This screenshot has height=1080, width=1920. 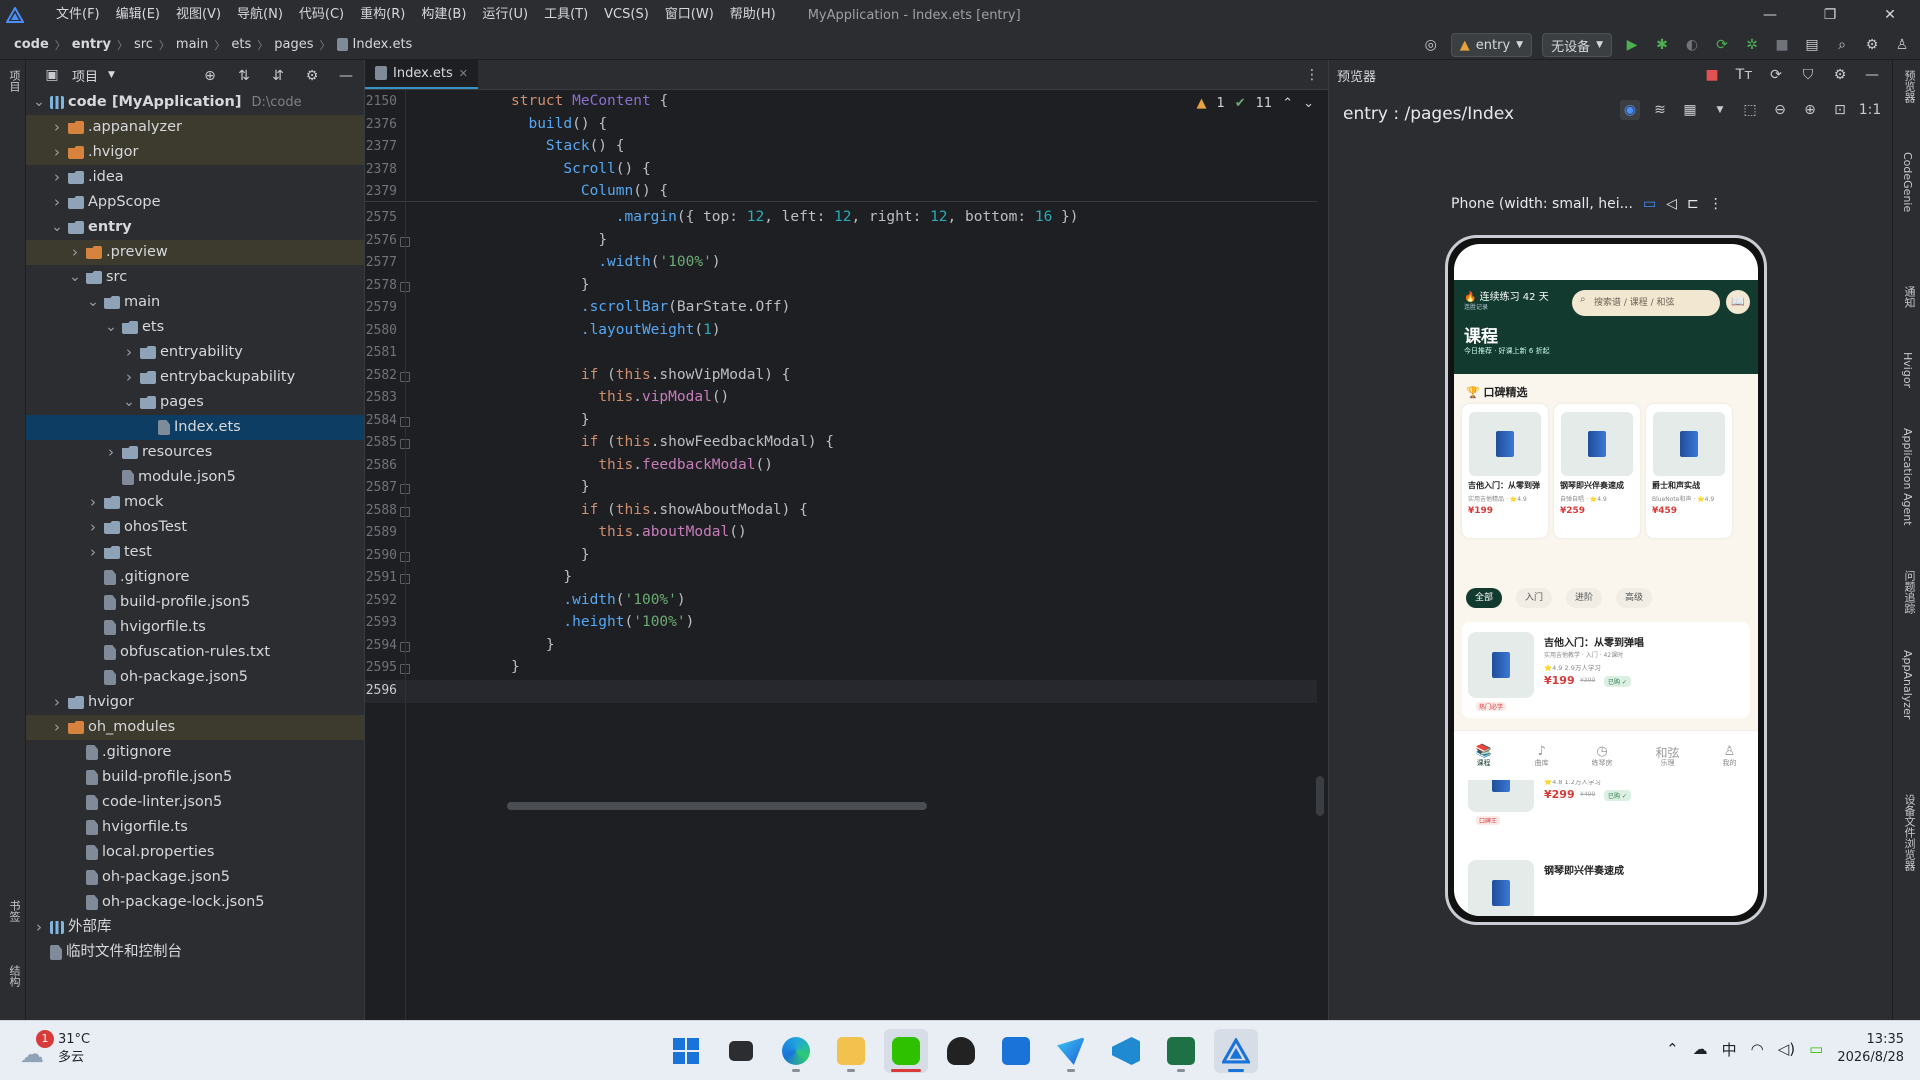 I want to click on menu-item: 视图(V), so click(x=198, y=15).